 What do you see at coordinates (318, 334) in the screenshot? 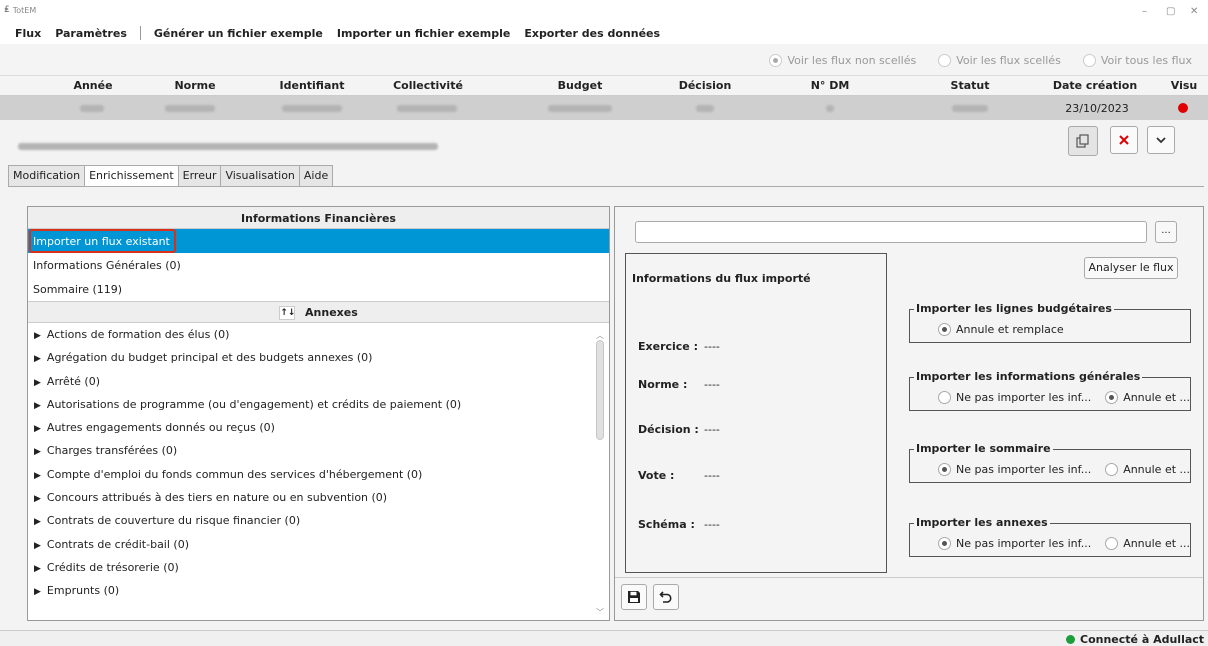
I see `list-item: ▶ Actions de formation des élus (0)` at bounding box center [318, 334].